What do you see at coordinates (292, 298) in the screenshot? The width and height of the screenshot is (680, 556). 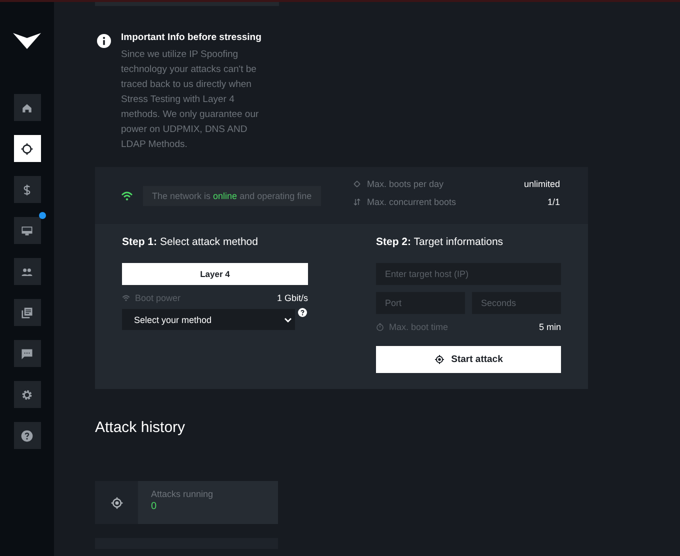 I see `boot-power-value: 1 Gbit/s` at bounding box center [292, 298].